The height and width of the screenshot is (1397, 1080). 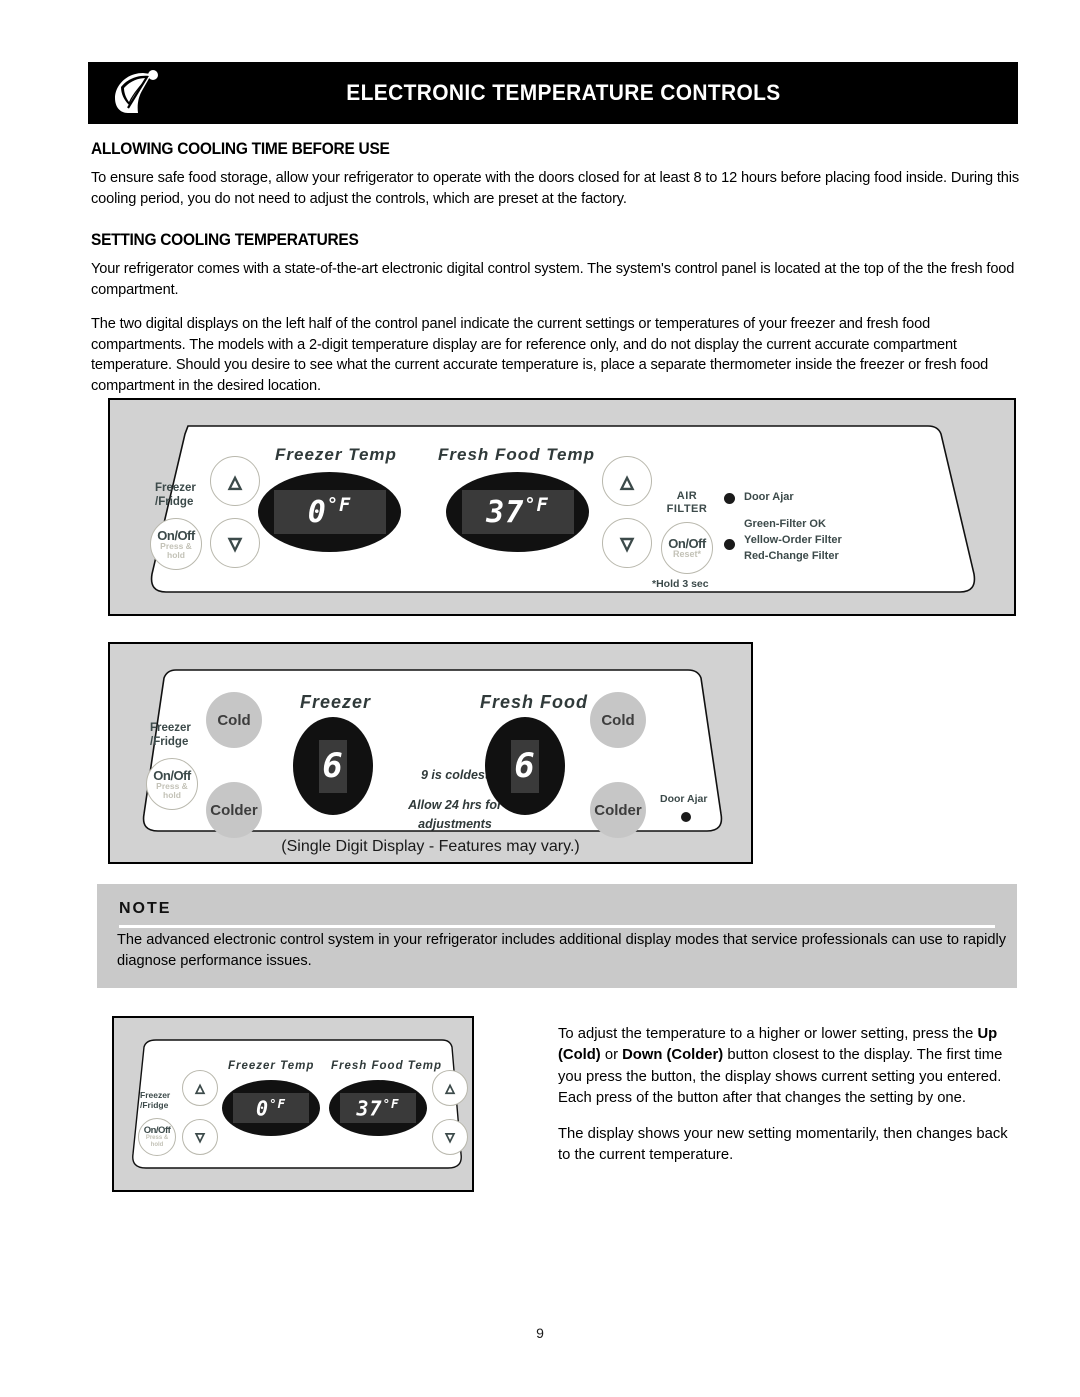 I want to click on adjust-text-c: or, so click(x=611, y=1055).